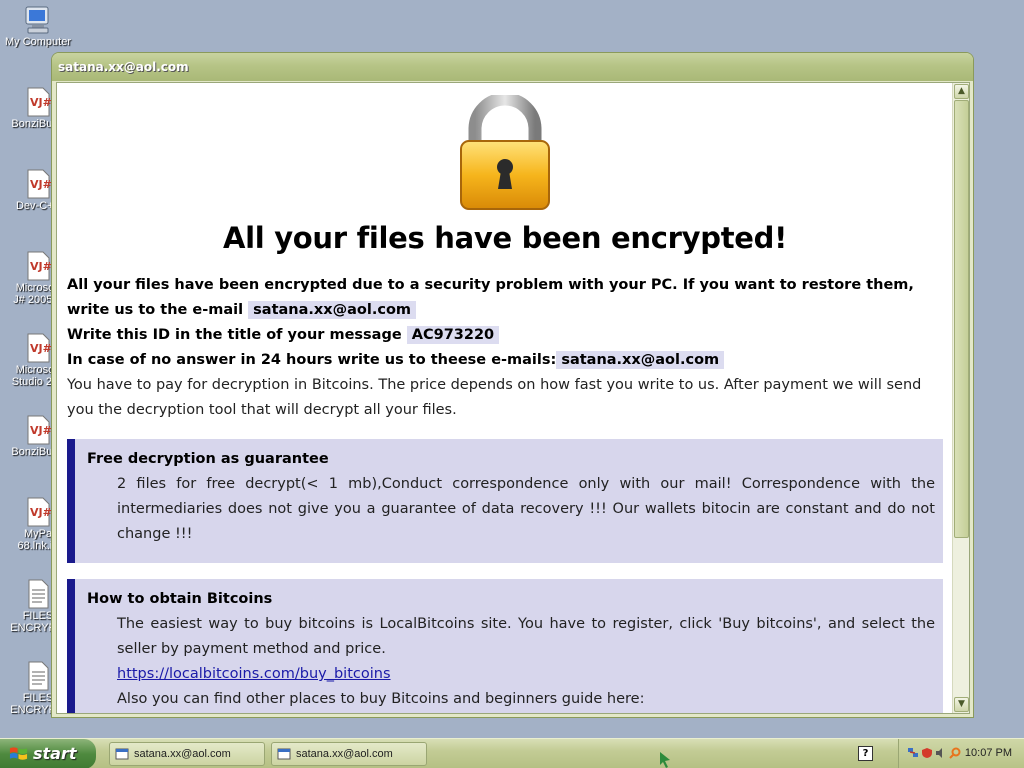 The height and width of the screenshot is (768, 1024). Describe the element at coordinates (961, 704) in the screenshot. I see `scroll-down-button: ▼` at that location.